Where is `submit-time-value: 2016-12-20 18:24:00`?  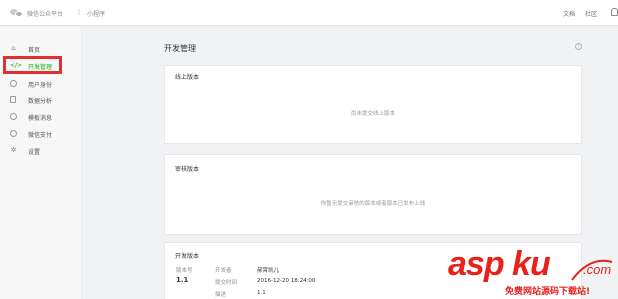
submit-time-value: 2016-12-20 18:24:00 is located at coordinates (286, 281).